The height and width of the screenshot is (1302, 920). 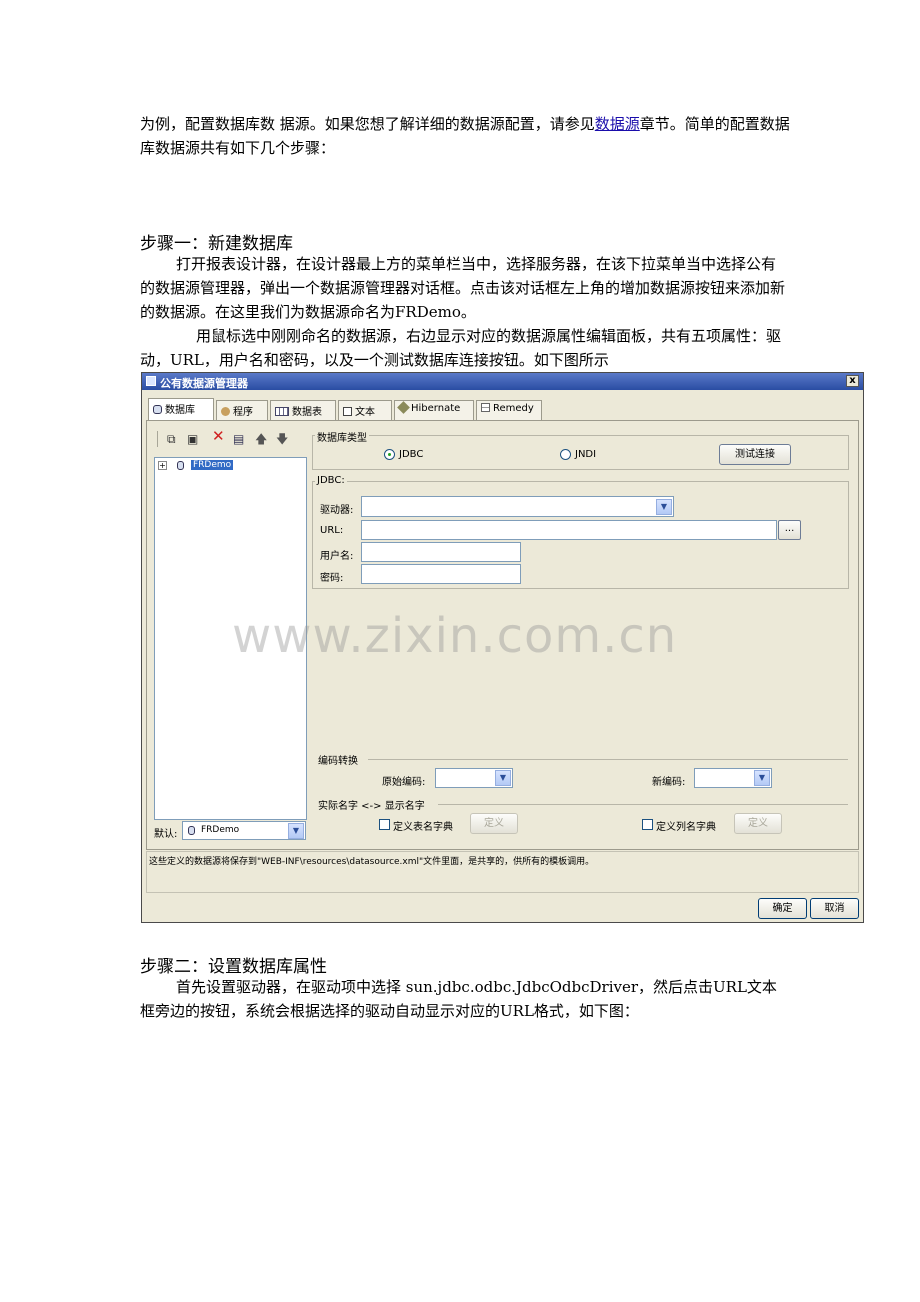 I want to click on tab-label: 数据表, so click(x=307, y=412).